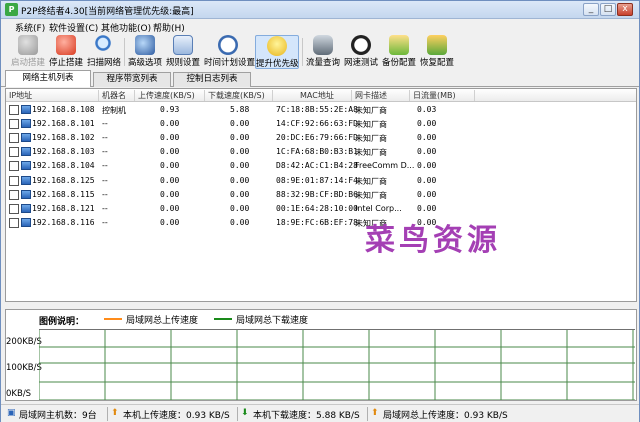  I want to click on traffic-query-button: 流量查询, so click(323, 52).